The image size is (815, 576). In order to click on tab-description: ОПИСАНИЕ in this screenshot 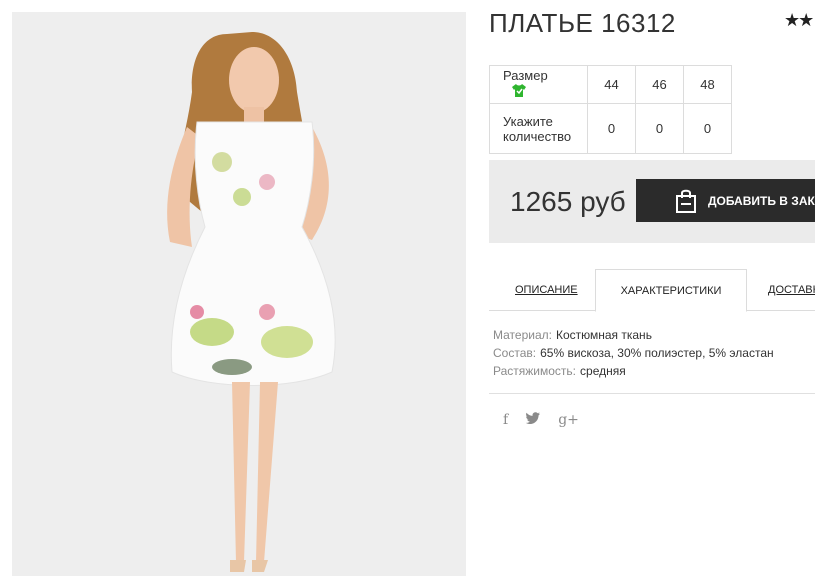, I will do `click(546, 289)`.